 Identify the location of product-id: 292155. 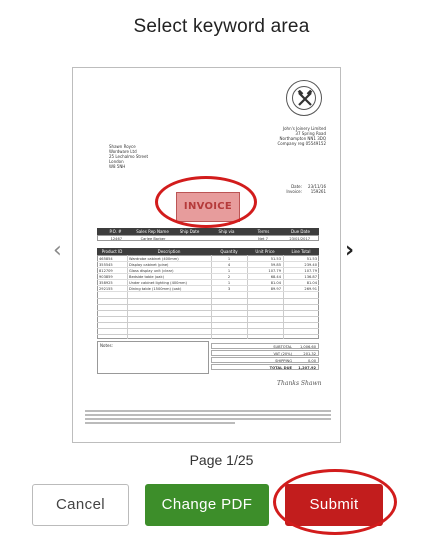
(106, 289).